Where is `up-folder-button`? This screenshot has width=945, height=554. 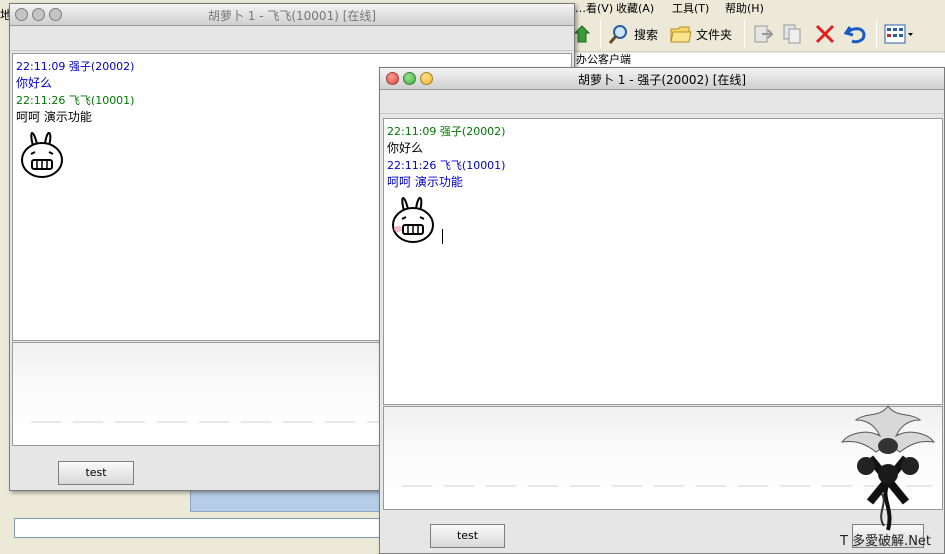
up-folder-button is located at coordinates (583, 34).